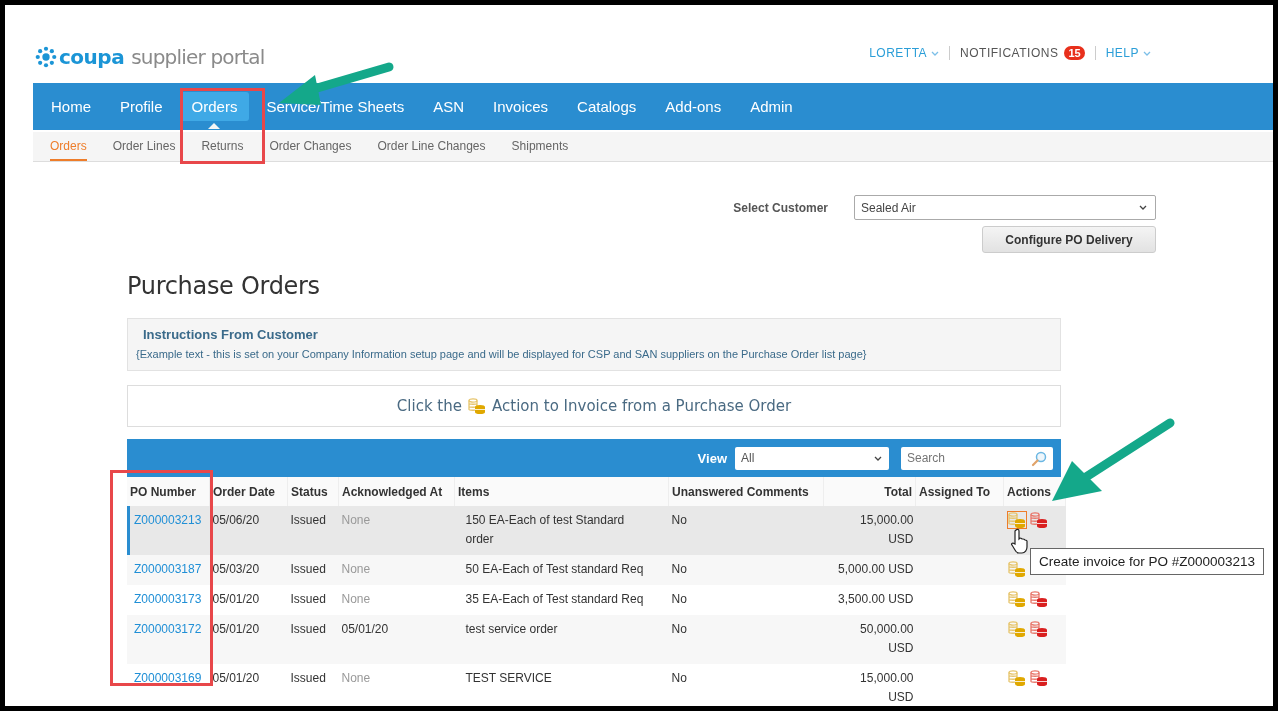  I want to click on nav-tab: ASN, so click(449, 106).